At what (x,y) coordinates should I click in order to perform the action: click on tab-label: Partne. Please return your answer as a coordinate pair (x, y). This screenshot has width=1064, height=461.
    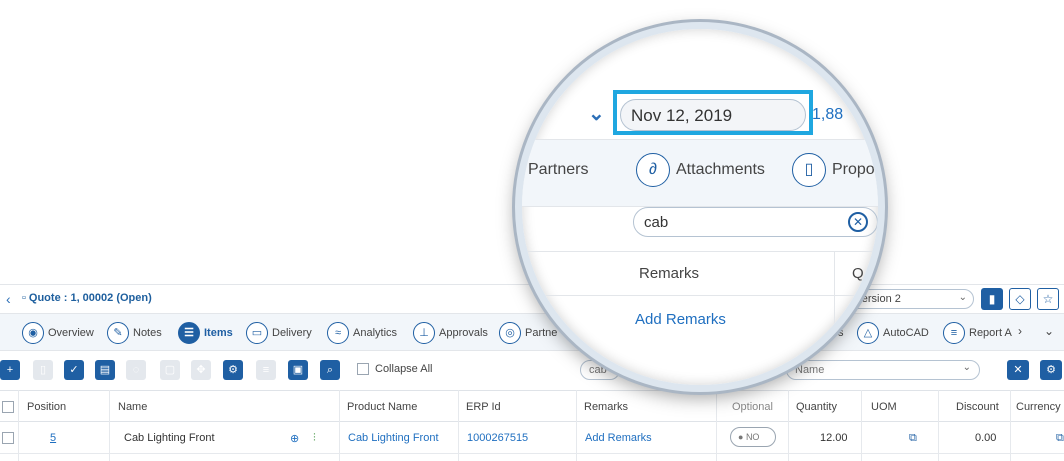
    Looking at the image, I should click on (541, 333).